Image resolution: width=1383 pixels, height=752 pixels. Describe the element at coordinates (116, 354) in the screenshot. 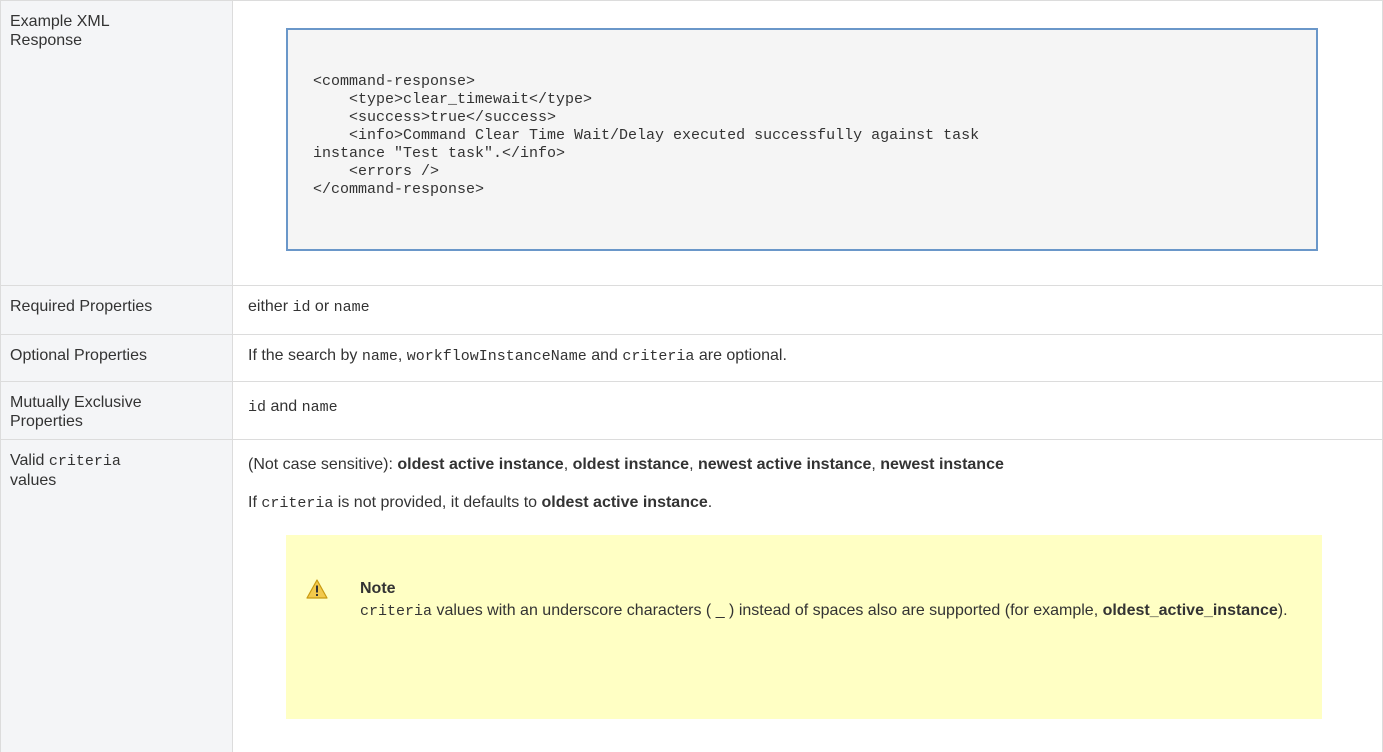

I see `row-label: Optional Properties` at that location.